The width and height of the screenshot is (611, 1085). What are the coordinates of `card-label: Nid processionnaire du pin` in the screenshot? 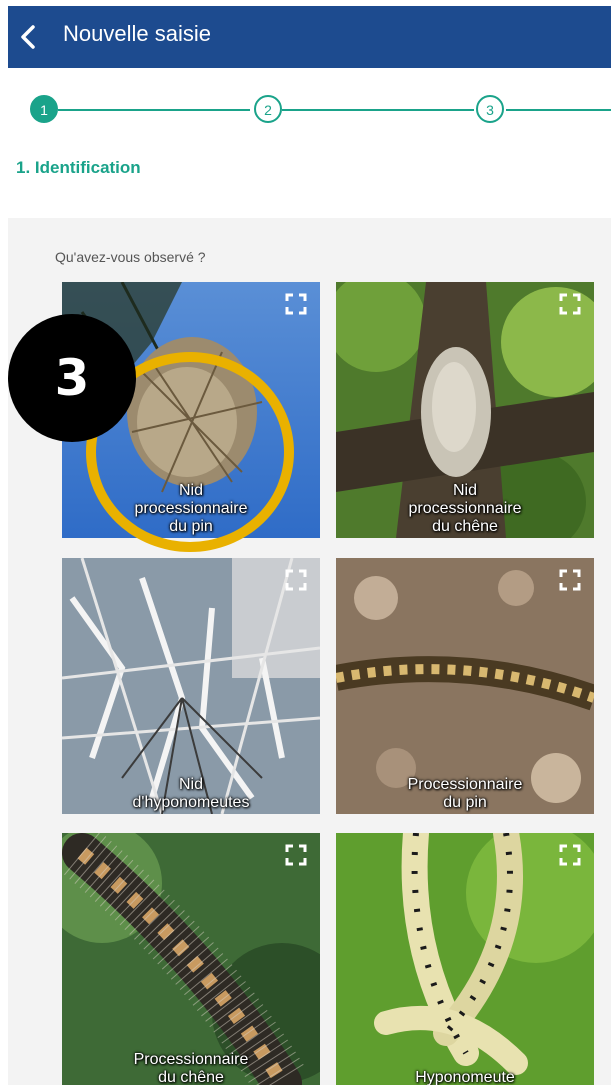 It's located at (191, 508).